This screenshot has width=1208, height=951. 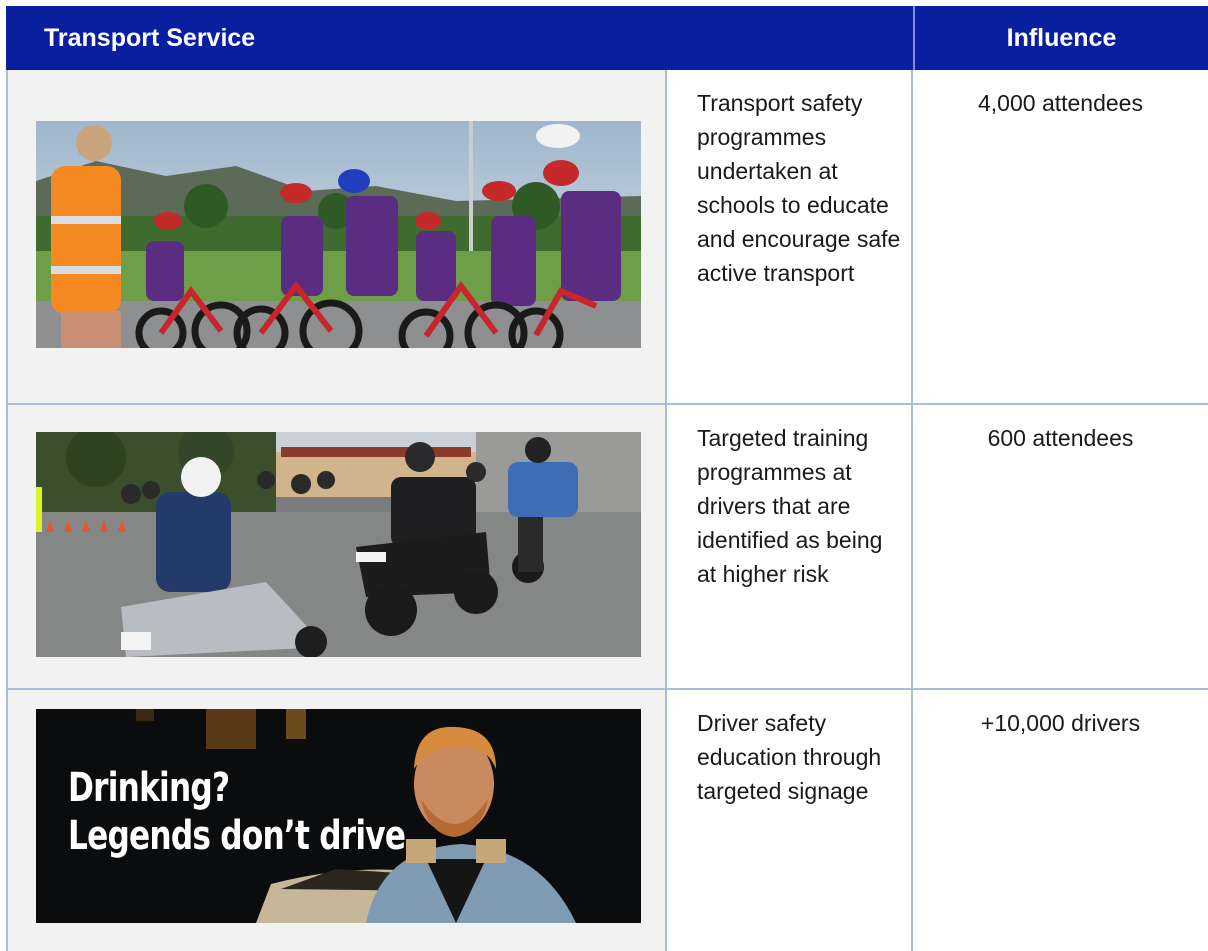 I want to click on drink-driving-signage-photo: Drinking? Legends don’t drive, so click(x=338, y=816).